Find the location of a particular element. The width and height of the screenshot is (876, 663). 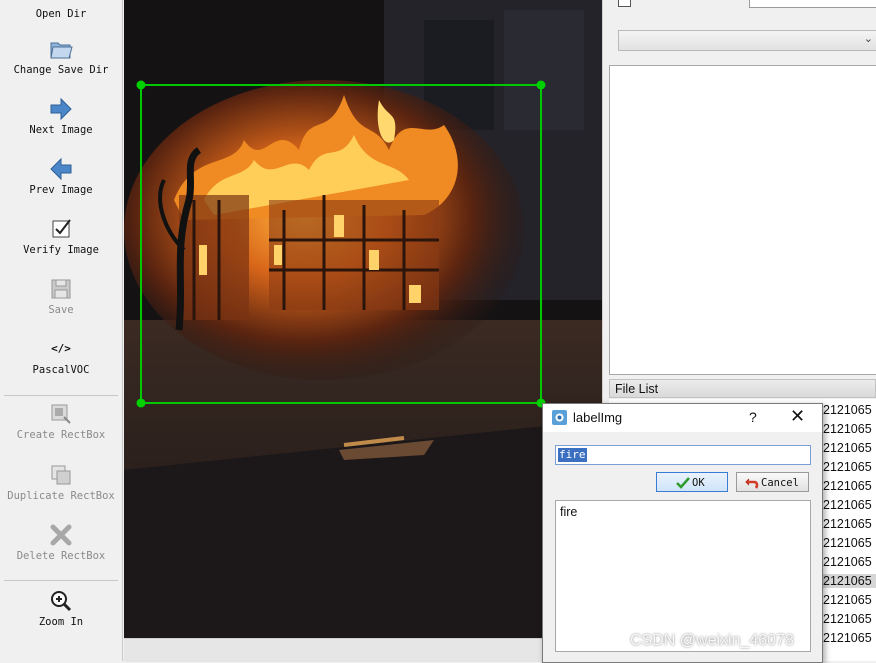

zoom-in-button: Zoom In is located at coordinates (61, 608).